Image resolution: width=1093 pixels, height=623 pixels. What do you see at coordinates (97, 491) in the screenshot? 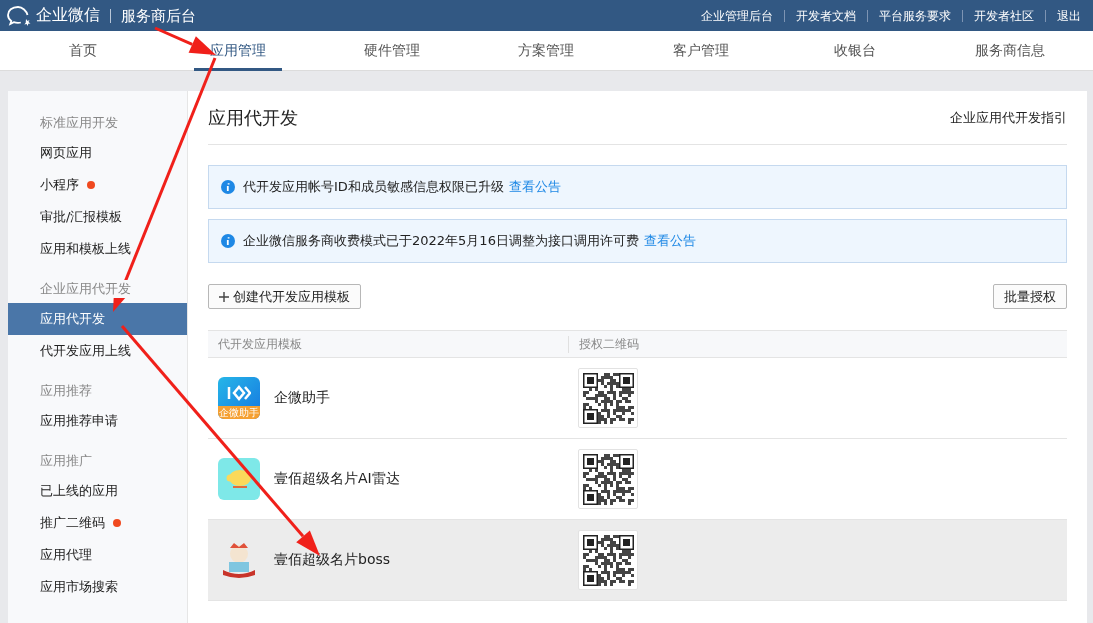
I see `sidebar-item: 已上线的应用` at bounding box center [97, 491].